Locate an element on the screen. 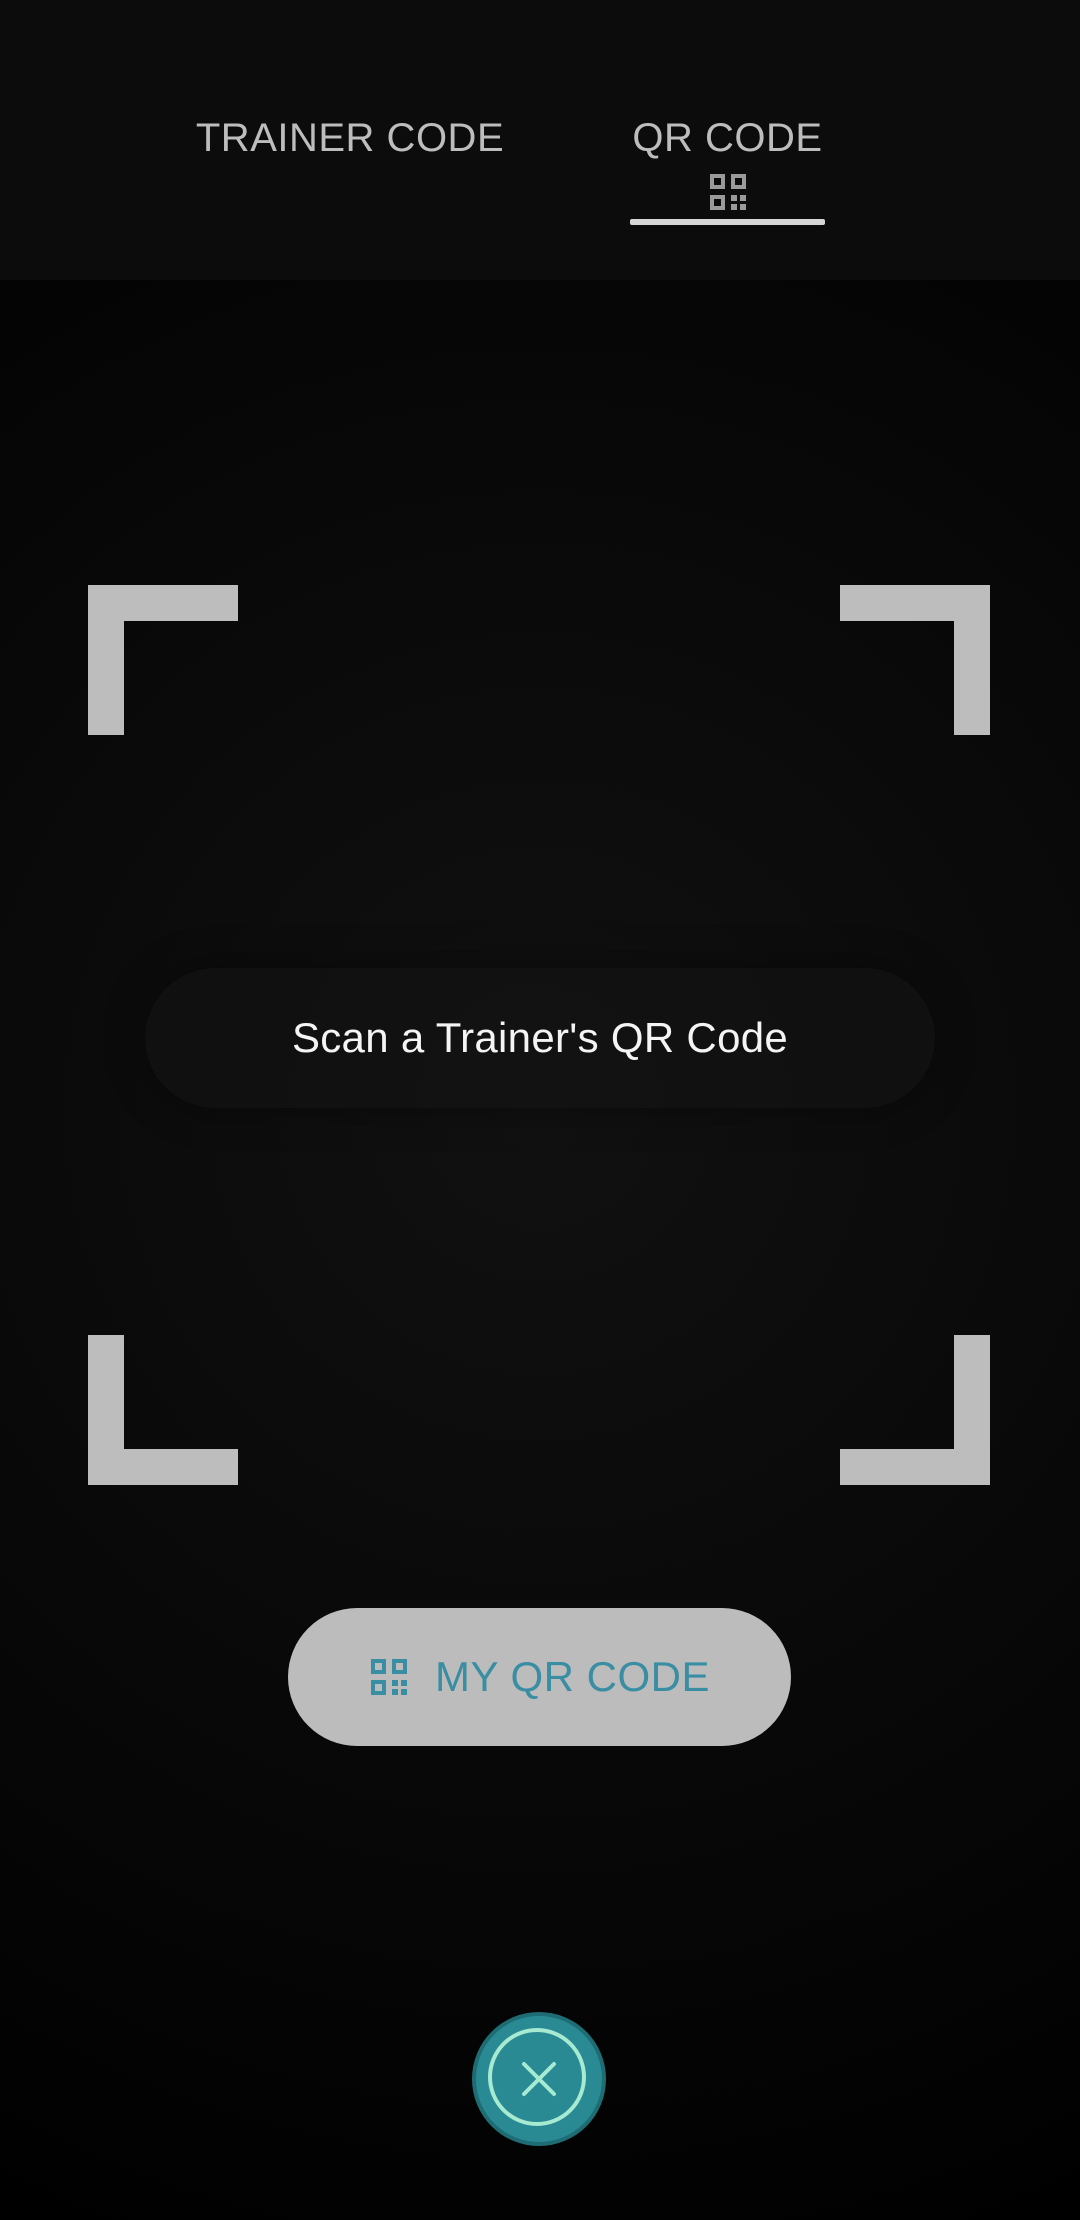 This screenshot has width=1080, height=2220. scan-hint-text: Scan a Trainer's QR Code is located at coordinates (540, 1037).